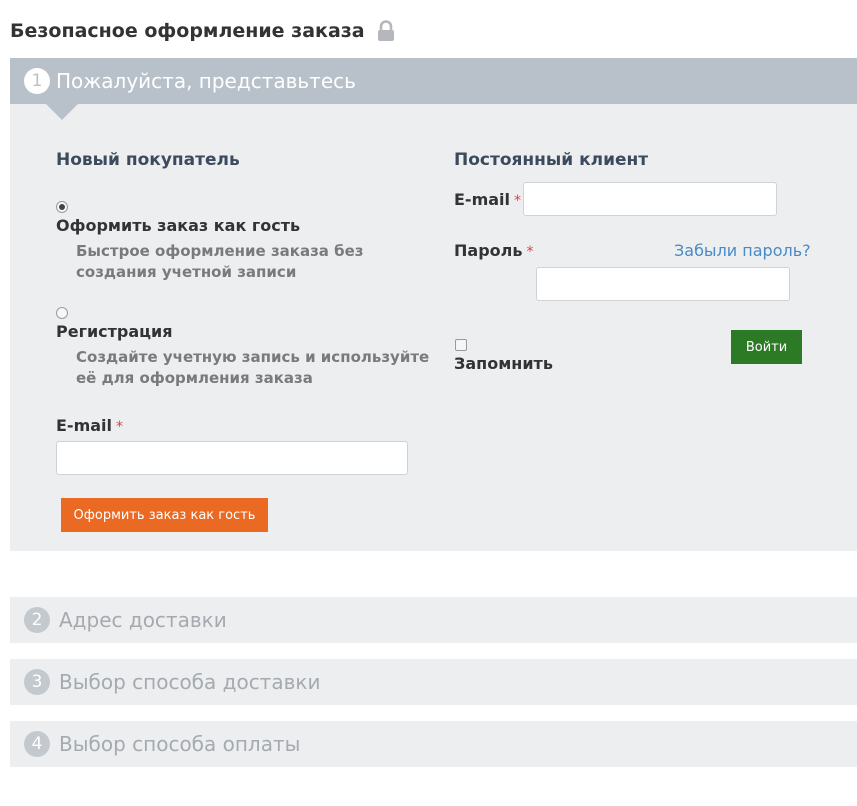 This screenshot has height=806, width=857. I want to click on step-4-number: 4, so click(37, 744).